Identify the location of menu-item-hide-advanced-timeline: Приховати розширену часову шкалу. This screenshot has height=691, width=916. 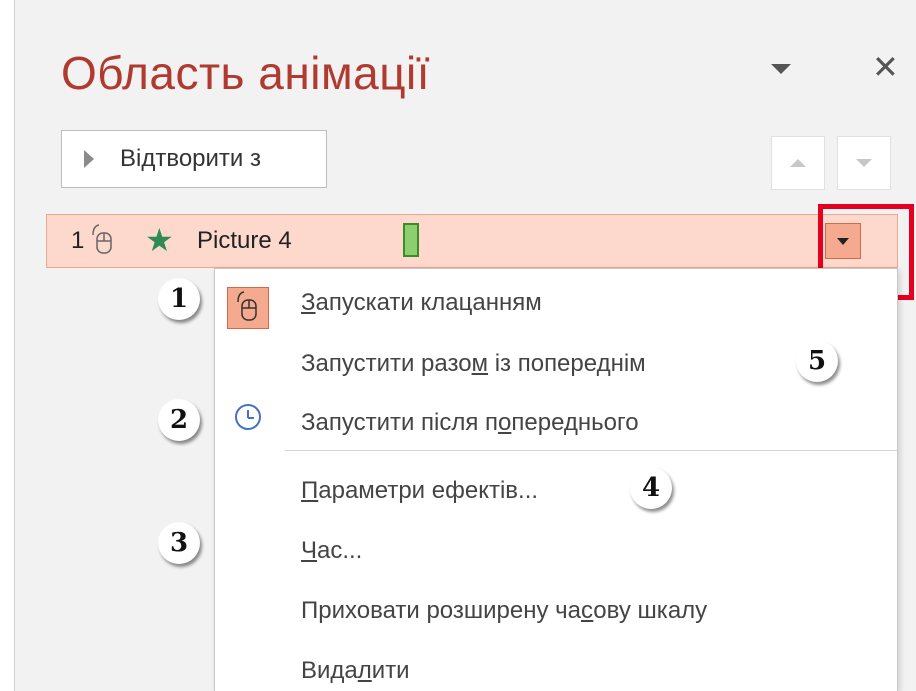
(504, 611).